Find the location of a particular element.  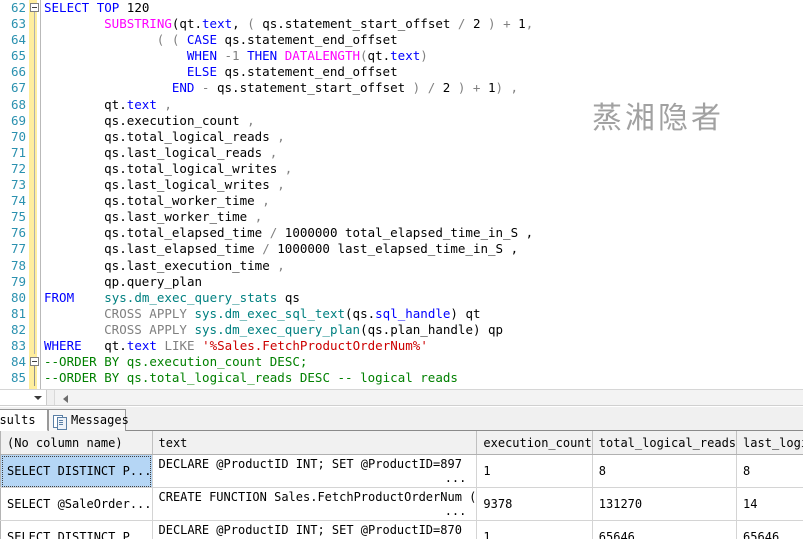

code-token: ( is located at coordinates (251, 24).